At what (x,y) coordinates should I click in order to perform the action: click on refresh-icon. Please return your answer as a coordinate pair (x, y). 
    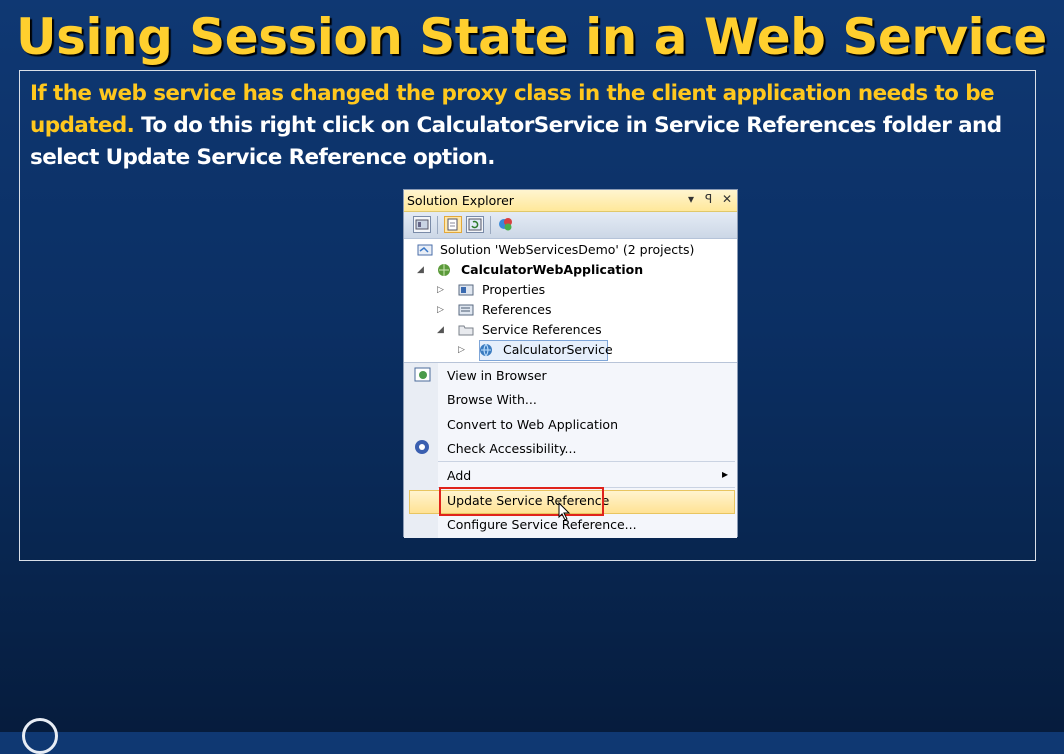
    Looking at the image, I should click on (475, 224).